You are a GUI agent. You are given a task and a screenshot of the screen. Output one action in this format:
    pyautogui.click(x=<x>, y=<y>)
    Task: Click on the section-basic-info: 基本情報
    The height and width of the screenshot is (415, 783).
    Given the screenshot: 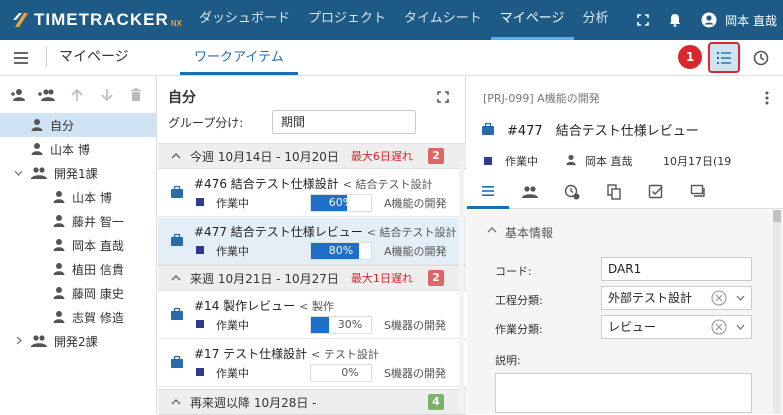 What is the action you would take?
    pyautogui.click(x=529, y=232)
    